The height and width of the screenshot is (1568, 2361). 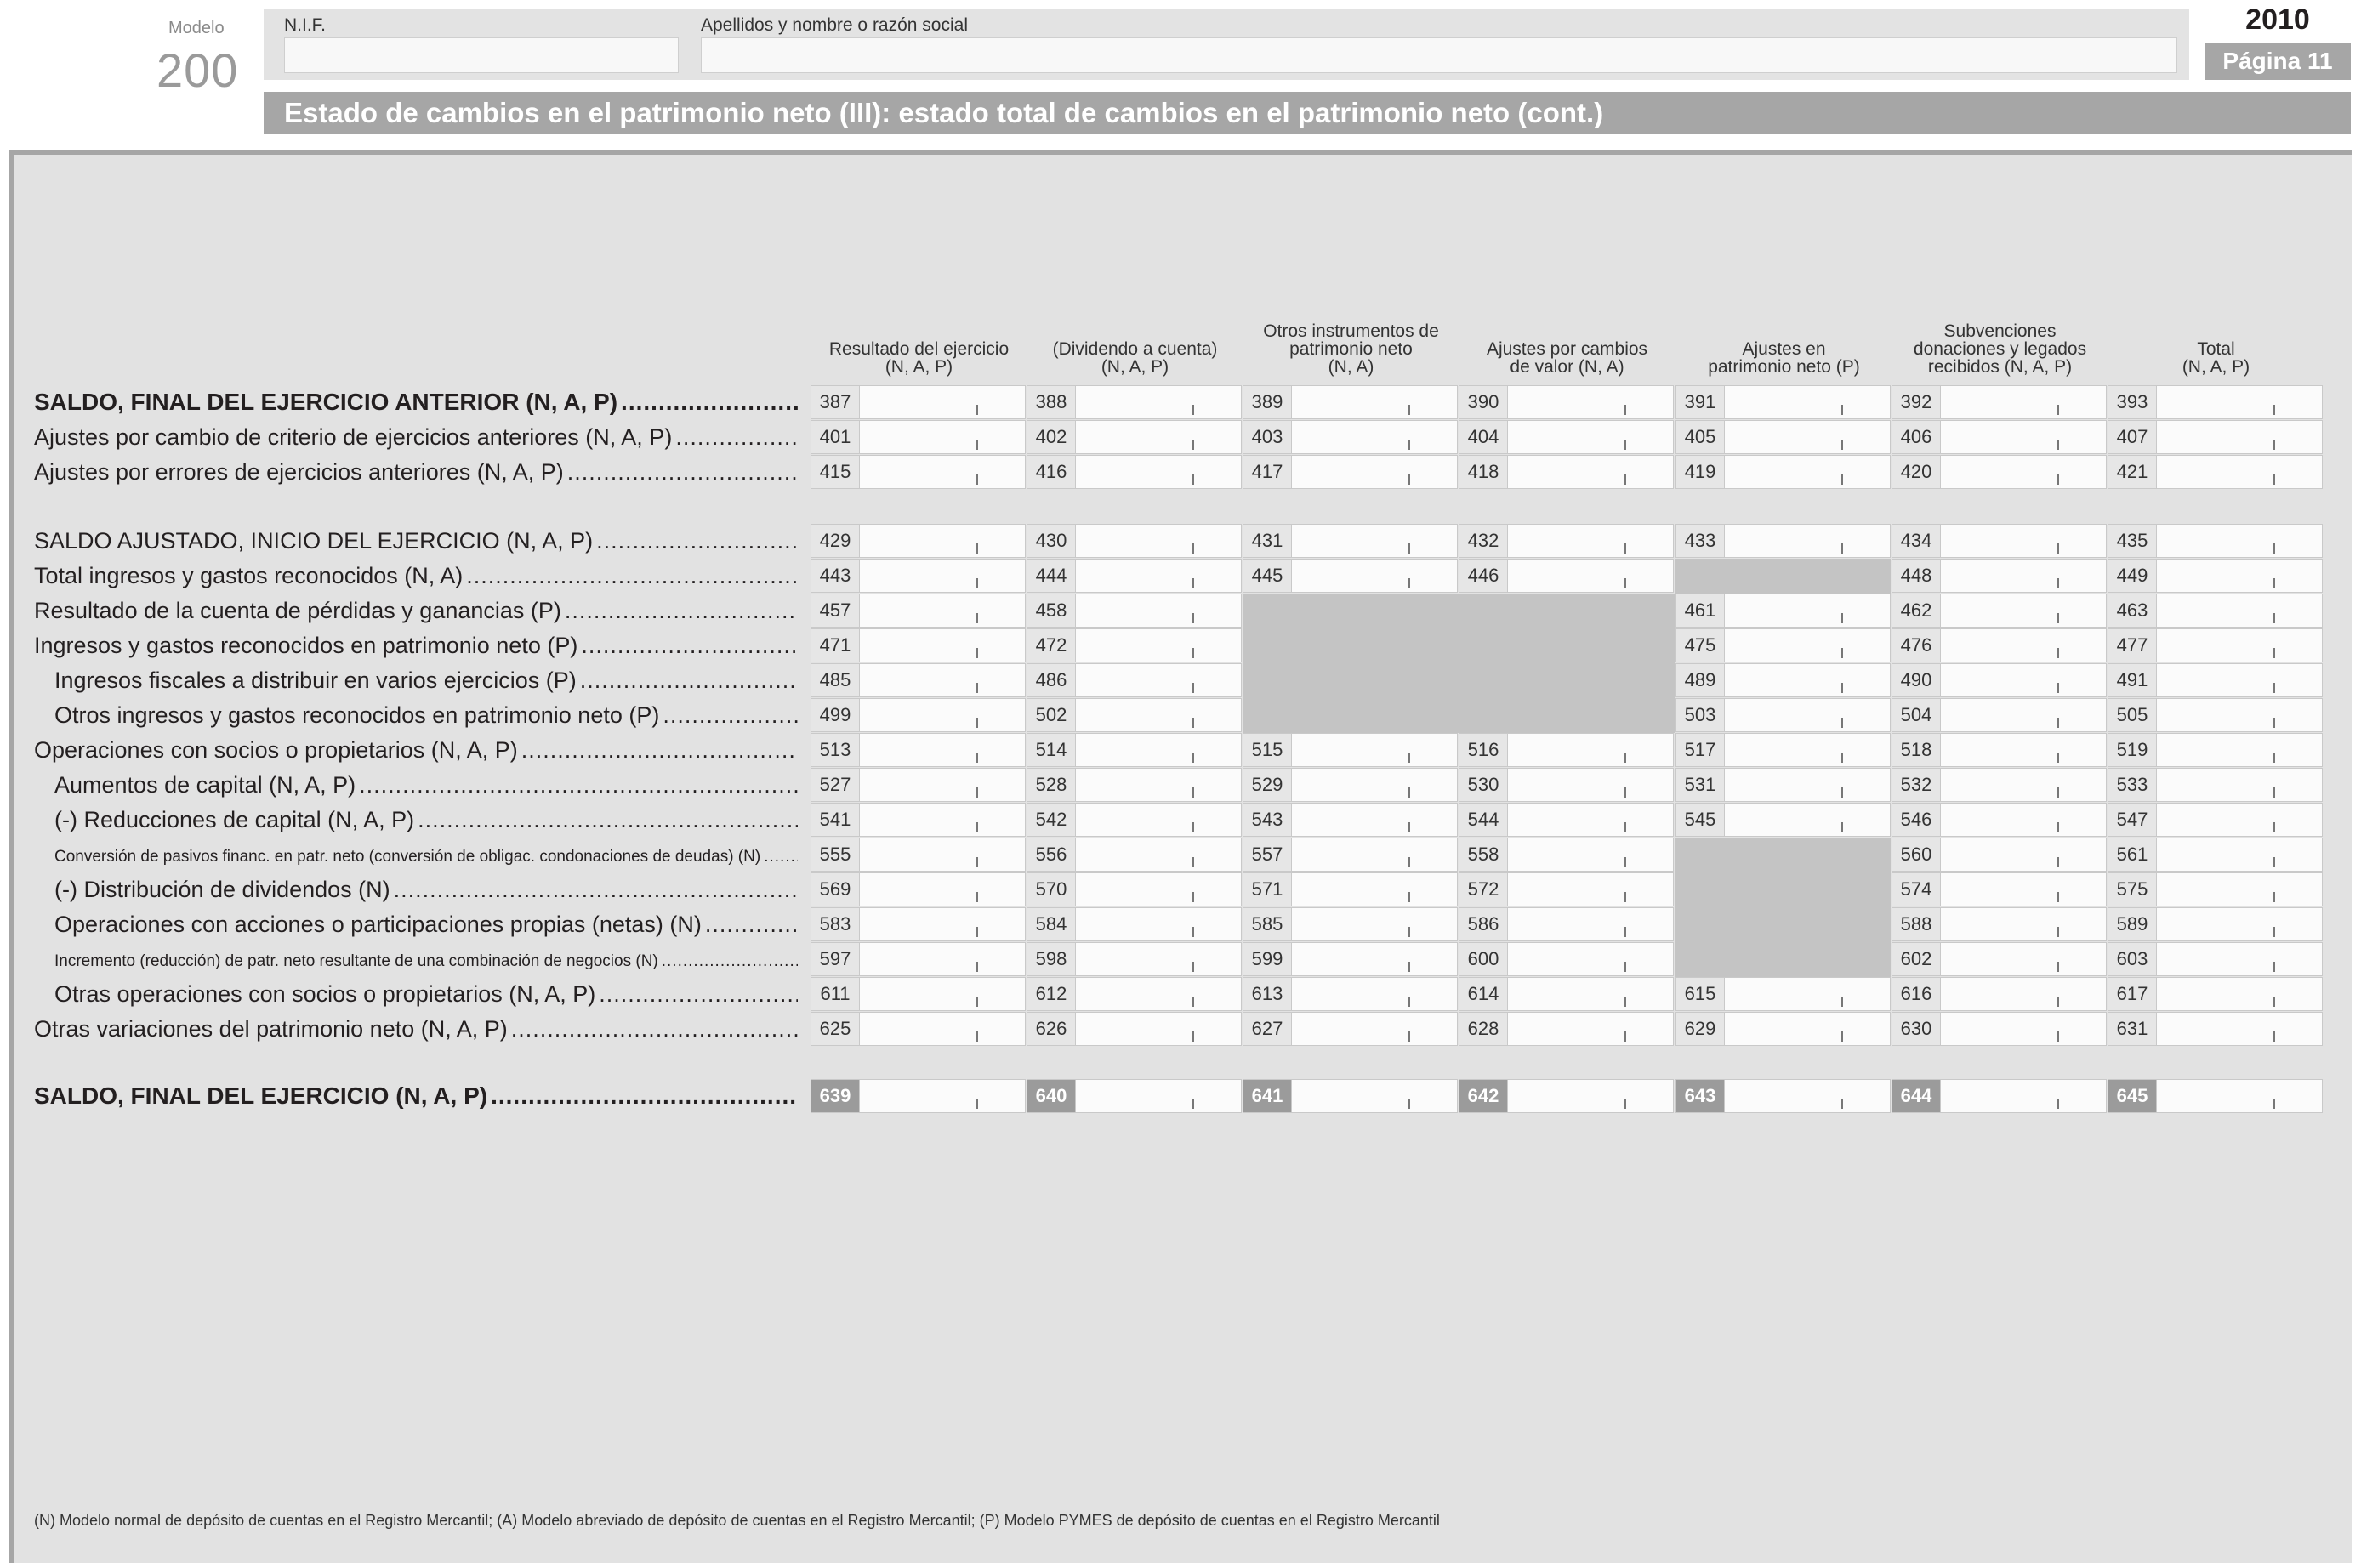 I want to click on amount-field: 486, so click(x=1134, y=680).